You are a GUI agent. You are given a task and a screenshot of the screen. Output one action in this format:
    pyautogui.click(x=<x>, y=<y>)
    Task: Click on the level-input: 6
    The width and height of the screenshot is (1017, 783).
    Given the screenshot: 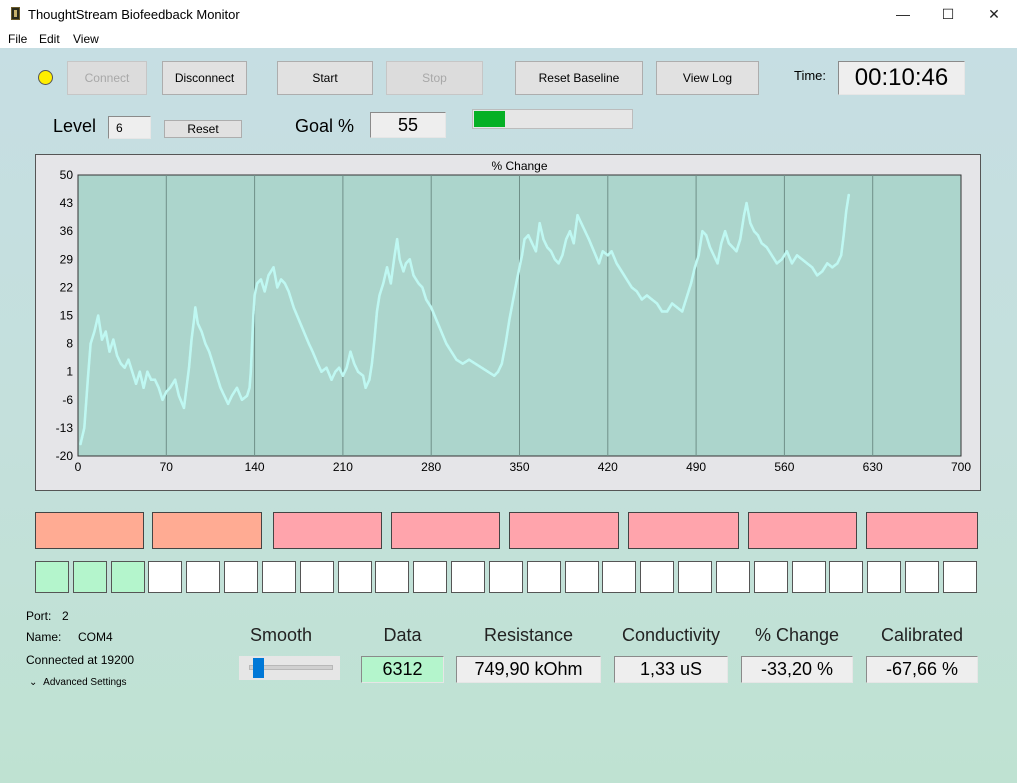 What is the action you would take?
    pyautogui.click(x=129, y=127)
    